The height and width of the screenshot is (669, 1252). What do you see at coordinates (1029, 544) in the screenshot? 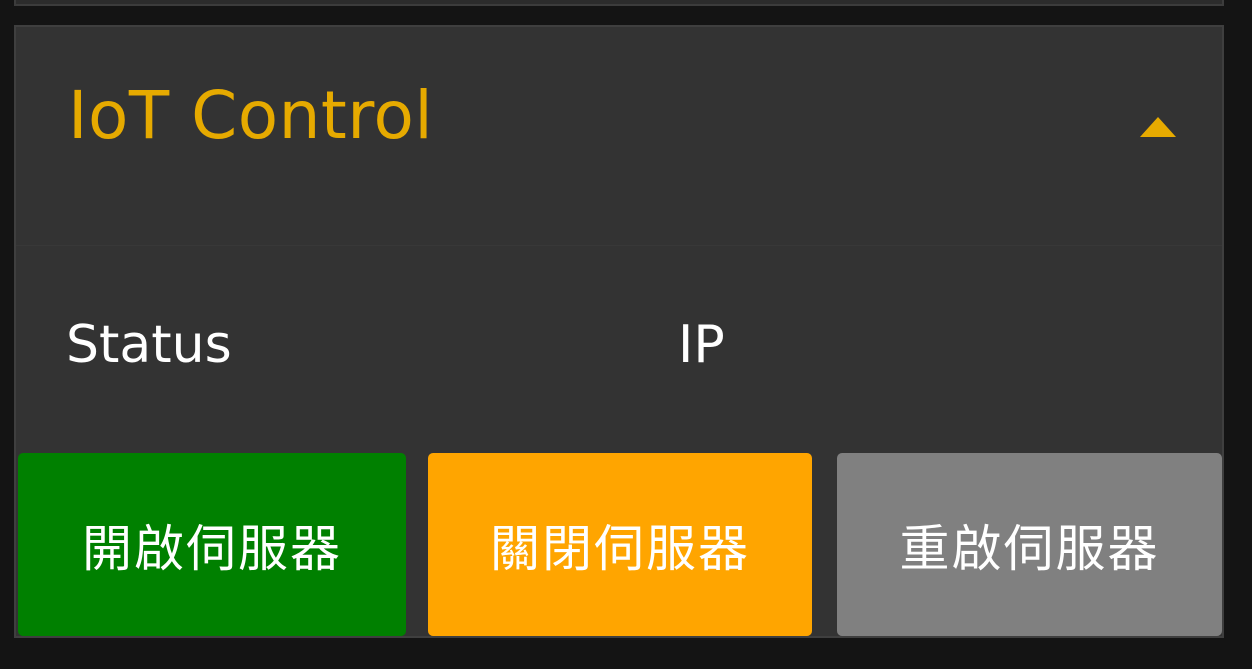
I see `restart-server-button: 重啟伺服器` at bounding box center [1029, 544].